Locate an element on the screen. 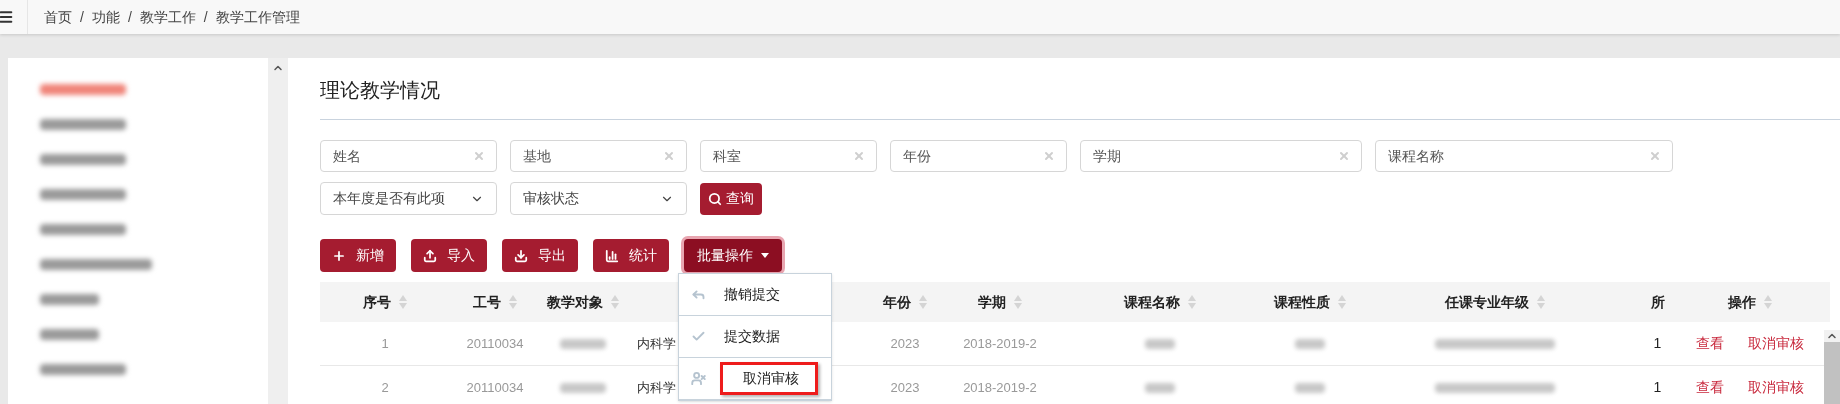 This screenshot has width=1840, height=404. caret-icon is located at coordinates (765, 255).